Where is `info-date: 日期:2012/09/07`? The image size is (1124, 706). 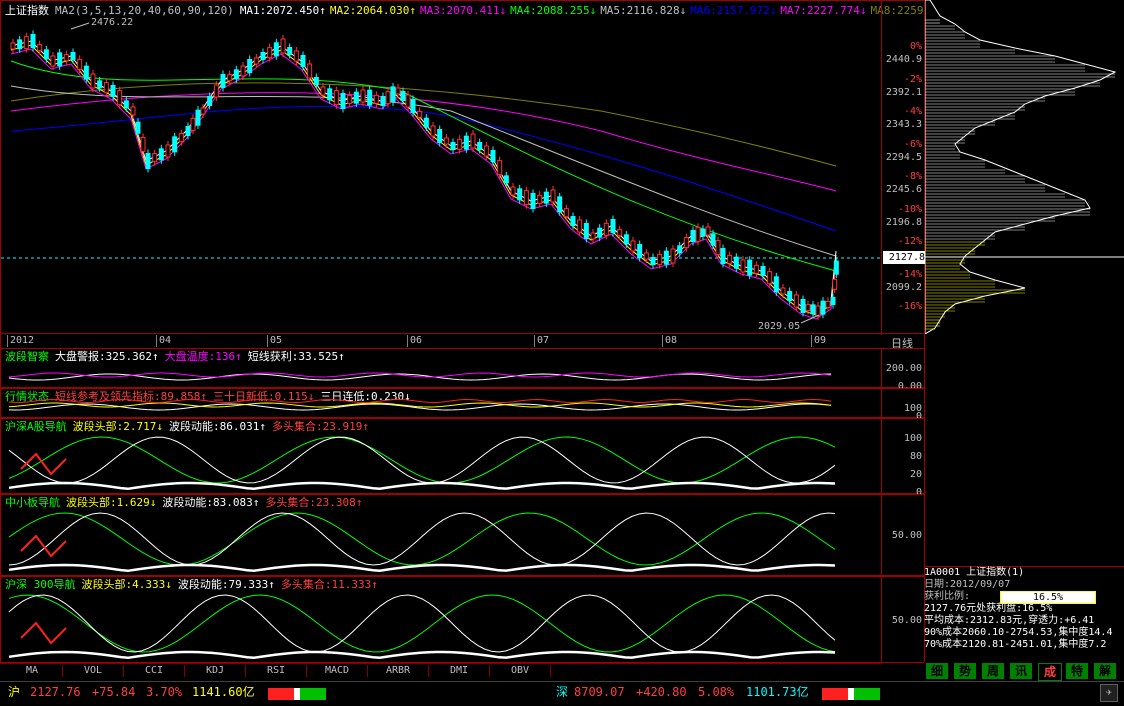 info-date: 日期:2012/09/07 is located at coordinates (967, 584).